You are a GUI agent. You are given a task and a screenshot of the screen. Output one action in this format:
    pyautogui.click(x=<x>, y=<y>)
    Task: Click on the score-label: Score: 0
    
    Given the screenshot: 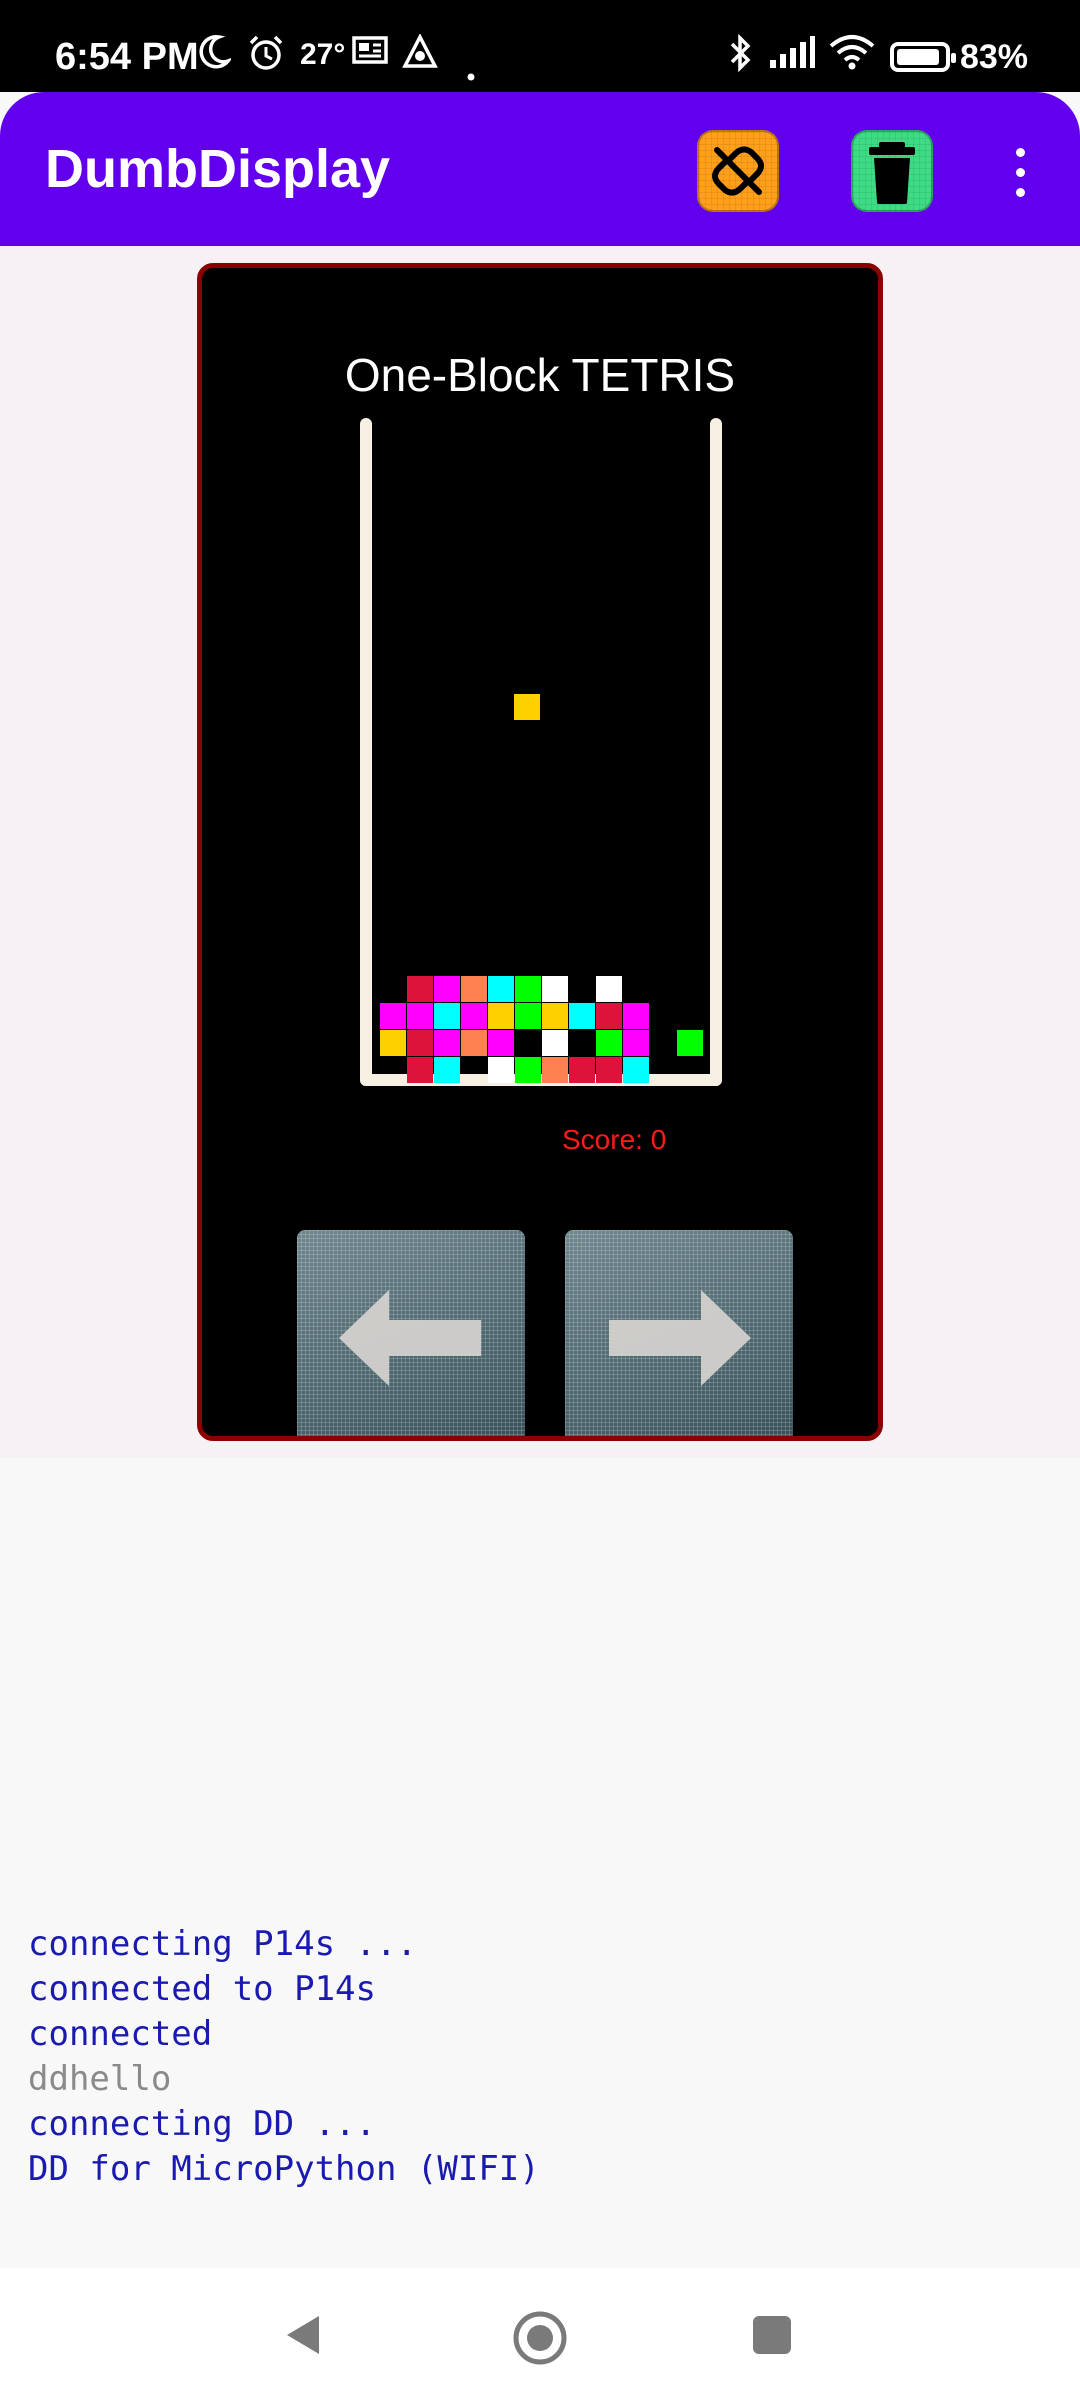 What is the action you would take?
    pyautogui.click(x=614, y=1139)
    